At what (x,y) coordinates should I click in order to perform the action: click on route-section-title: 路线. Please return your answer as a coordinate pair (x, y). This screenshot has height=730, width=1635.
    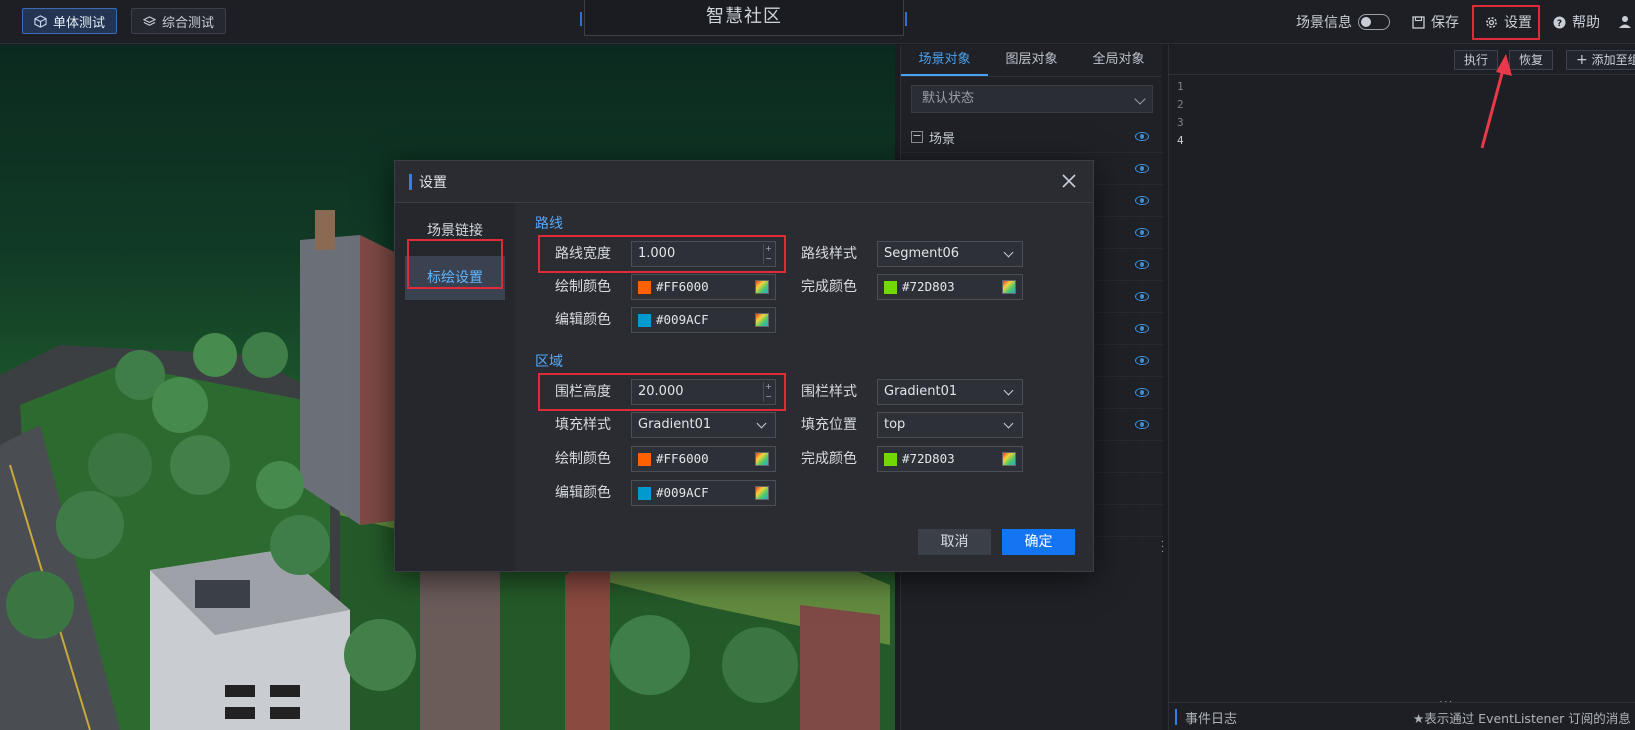
    Looking at the image, I should click on (549, 224).